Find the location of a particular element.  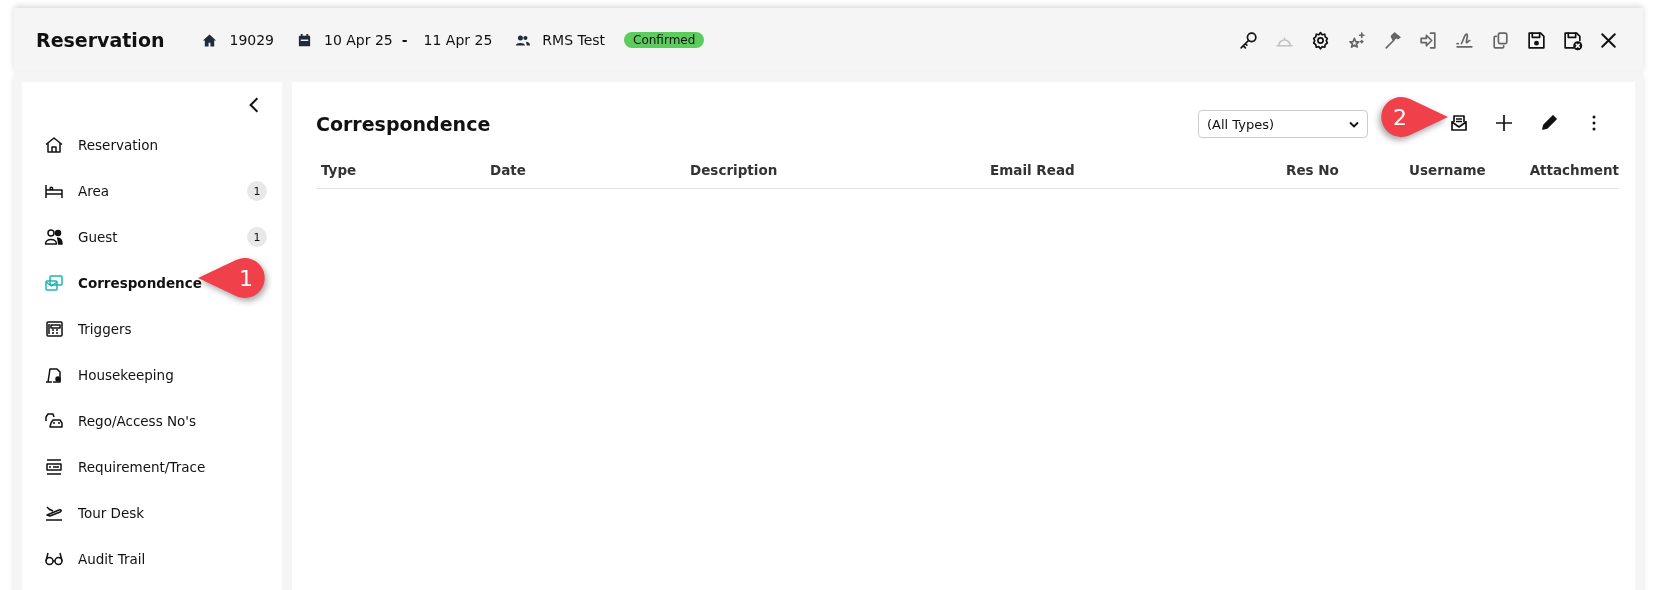

calendar-icon is located at coordinates (304, 40).